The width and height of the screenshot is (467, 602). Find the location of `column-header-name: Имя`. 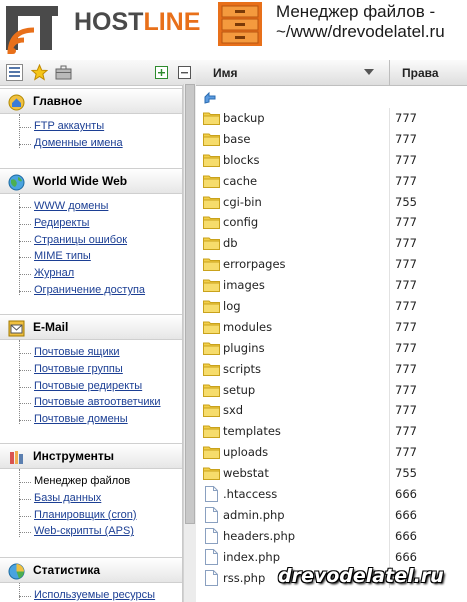

column-header-name: Имя is located at coordinates (225, 73).